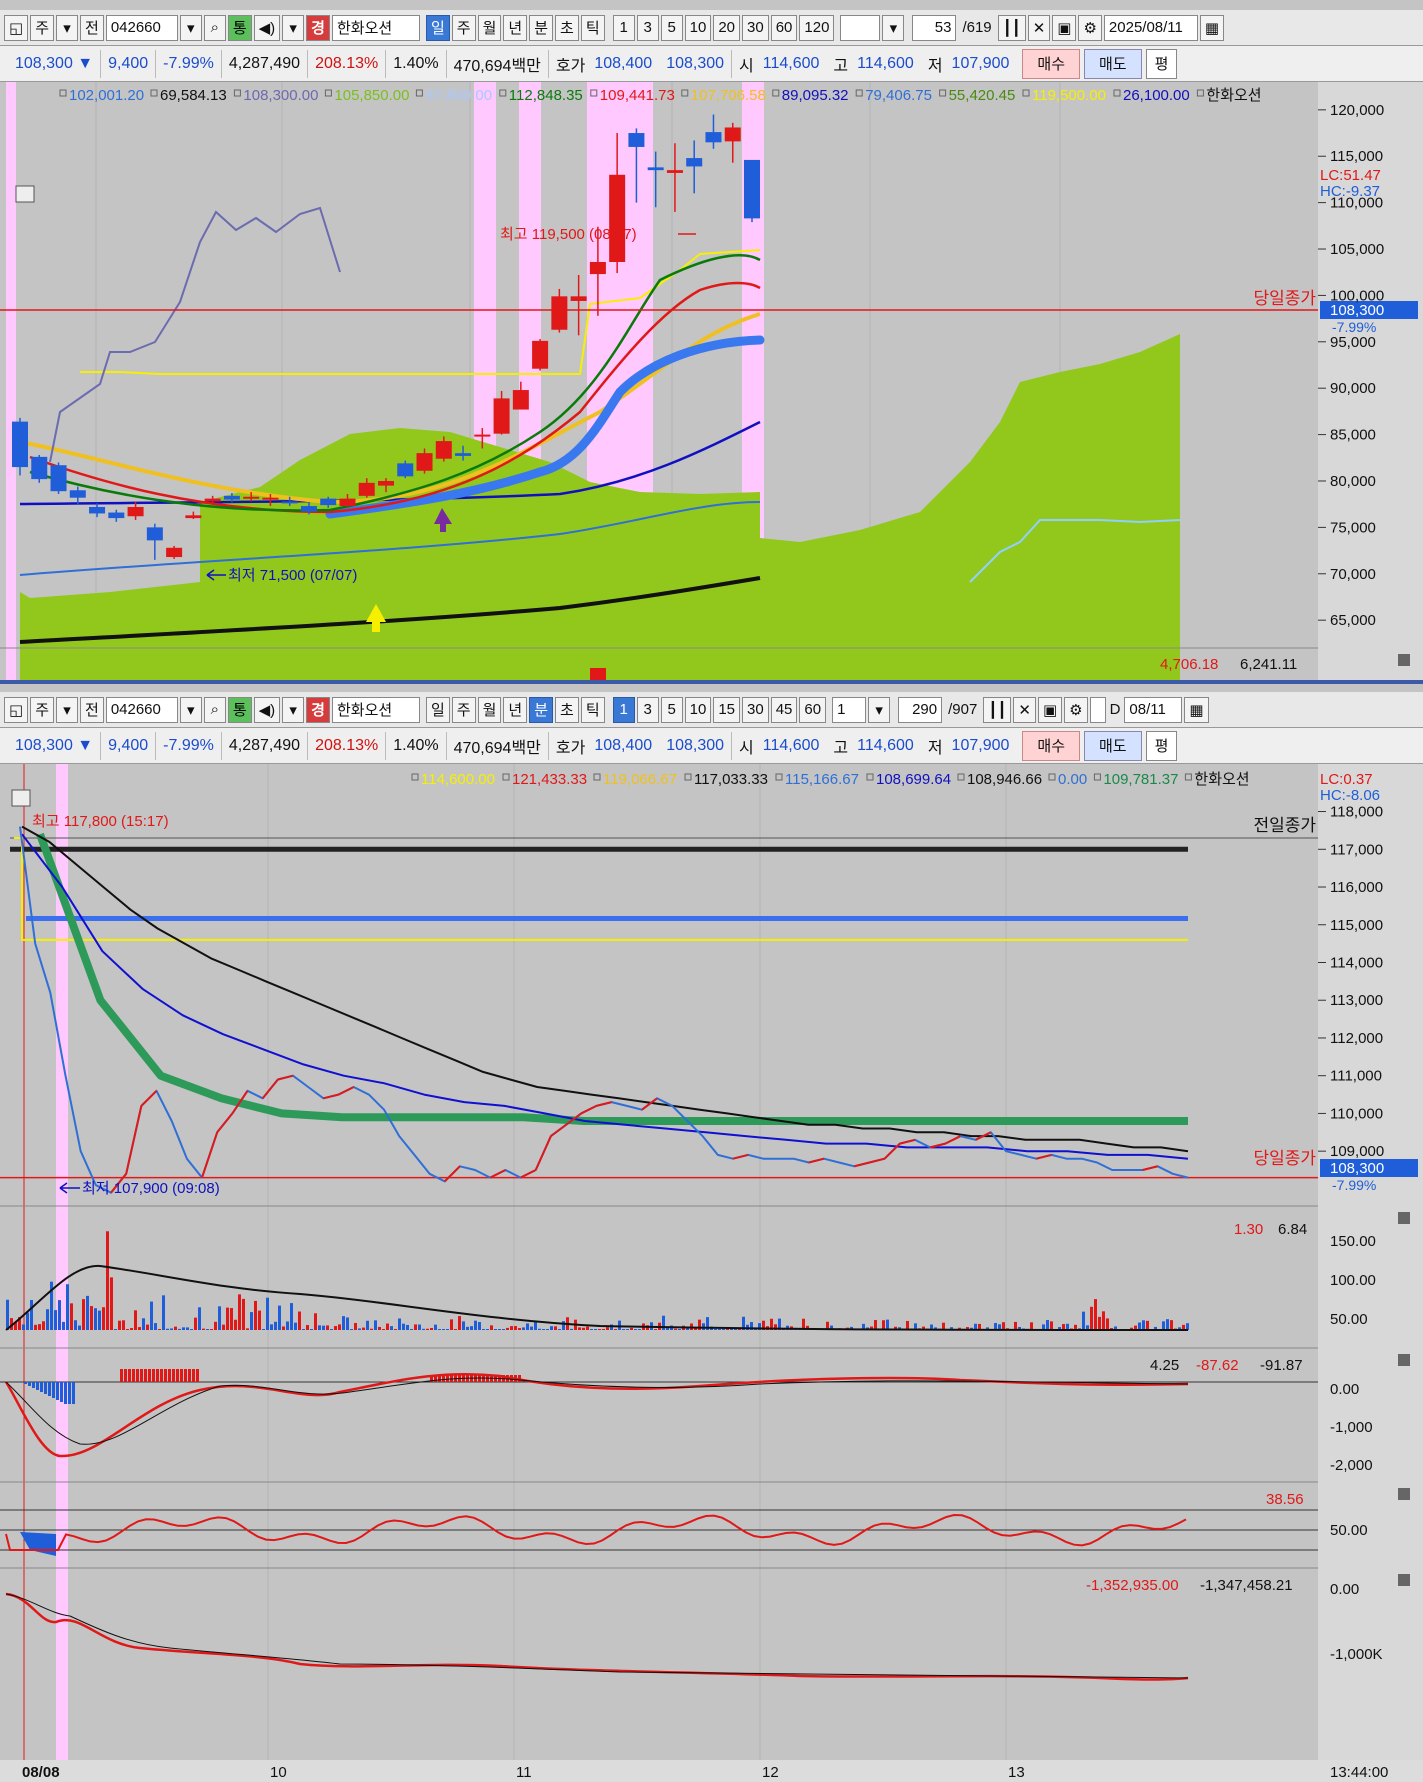 The image size is (1423, 1782). I want to click on current-time: 13:44:00, so click(1359, 1772).